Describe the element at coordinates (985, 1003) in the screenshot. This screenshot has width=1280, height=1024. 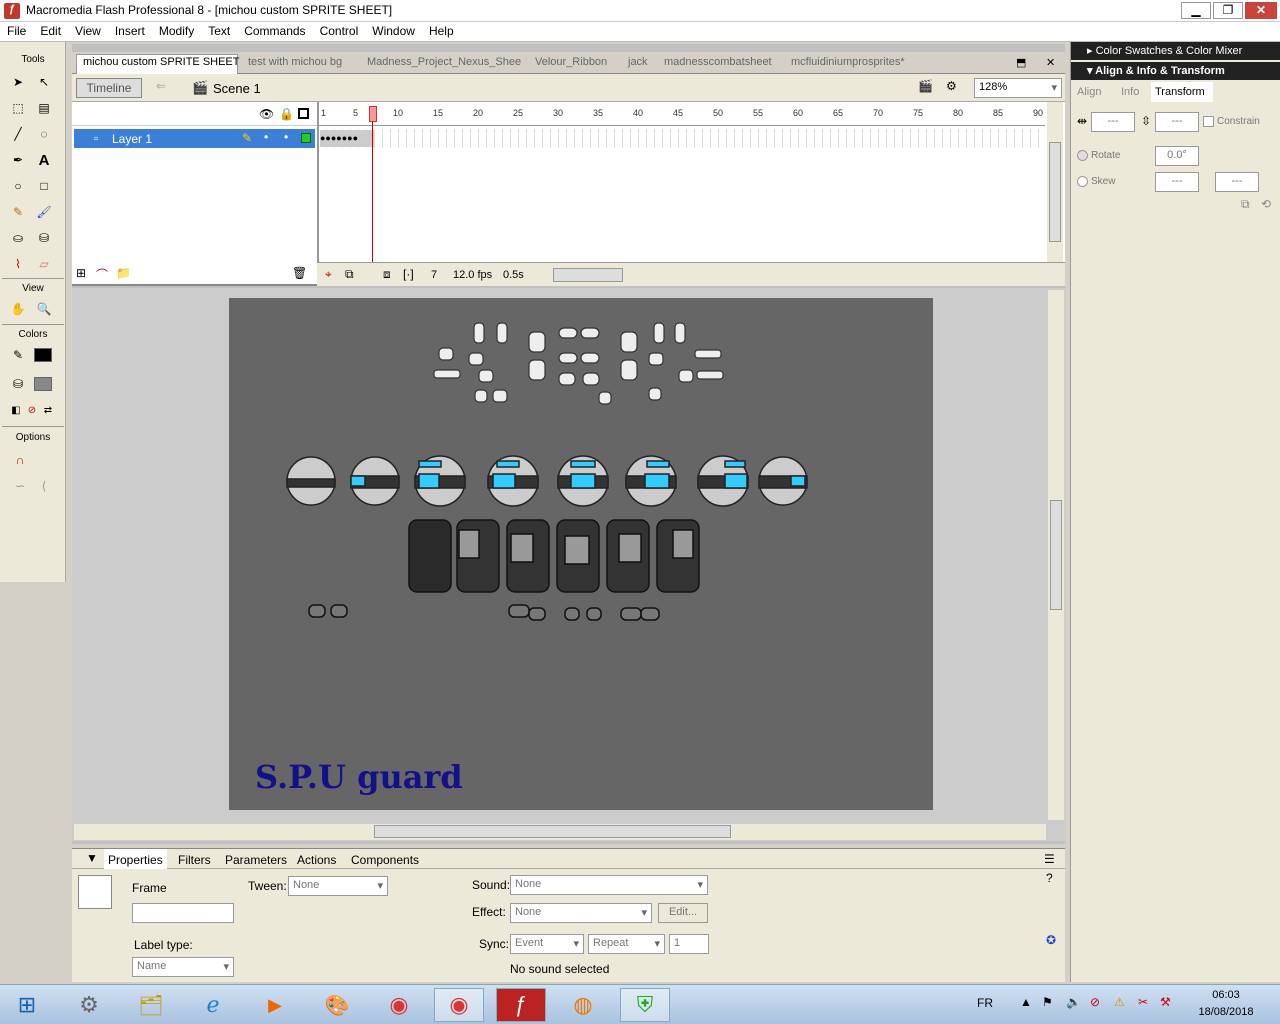
I see `language-indicator: FR` at that location.